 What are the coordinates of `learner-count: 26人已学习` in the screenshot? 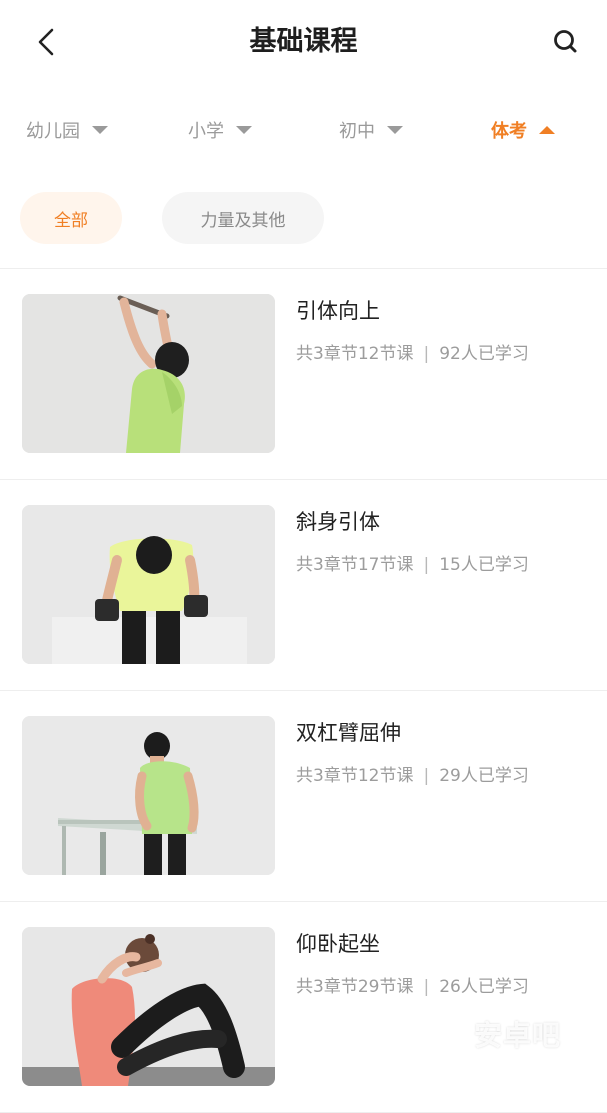 It's located at (484, 987).